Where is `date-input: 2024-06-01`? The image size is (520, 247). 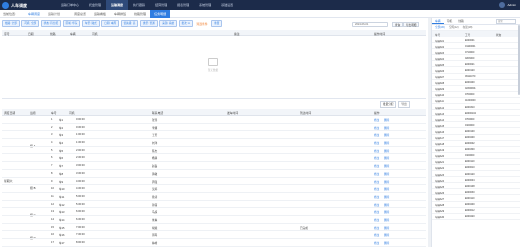
date-input: 2024-06-01 is located at coordinates (370, 24).